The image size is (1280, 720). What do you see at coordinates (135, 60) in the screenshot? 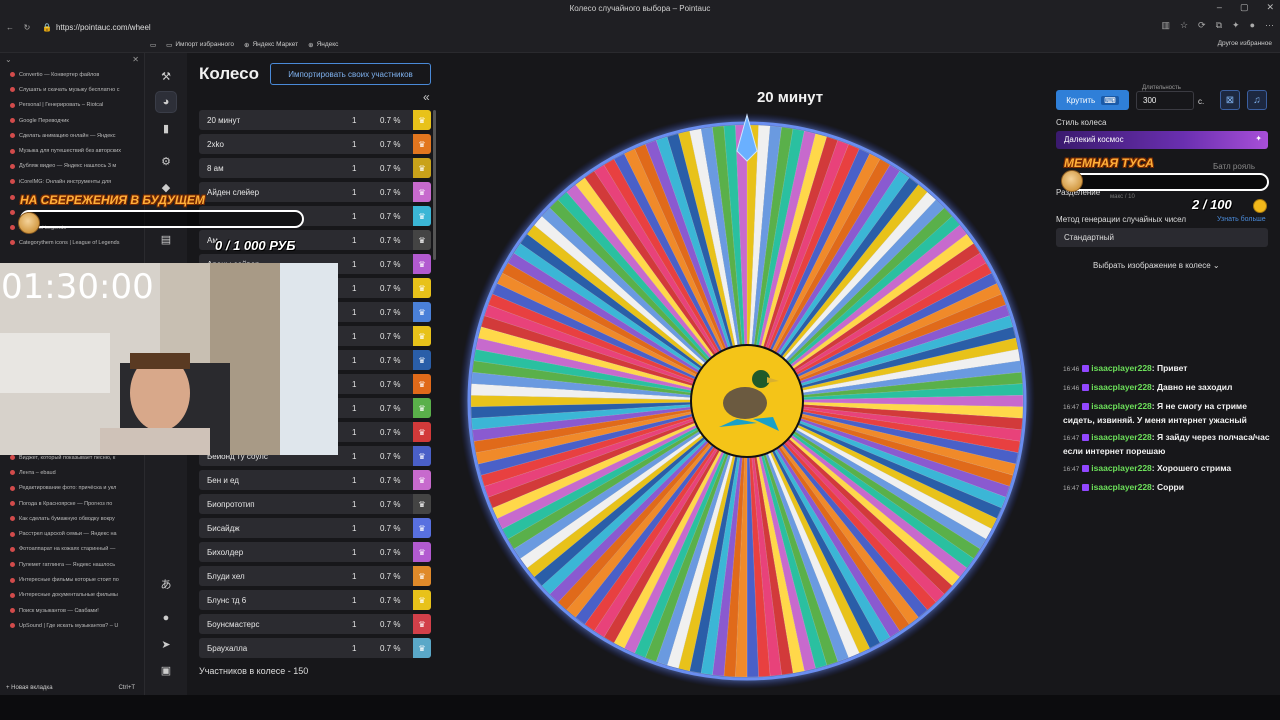
I see `close-sidebar-icon: ✕` at bounding box center [135, 60].